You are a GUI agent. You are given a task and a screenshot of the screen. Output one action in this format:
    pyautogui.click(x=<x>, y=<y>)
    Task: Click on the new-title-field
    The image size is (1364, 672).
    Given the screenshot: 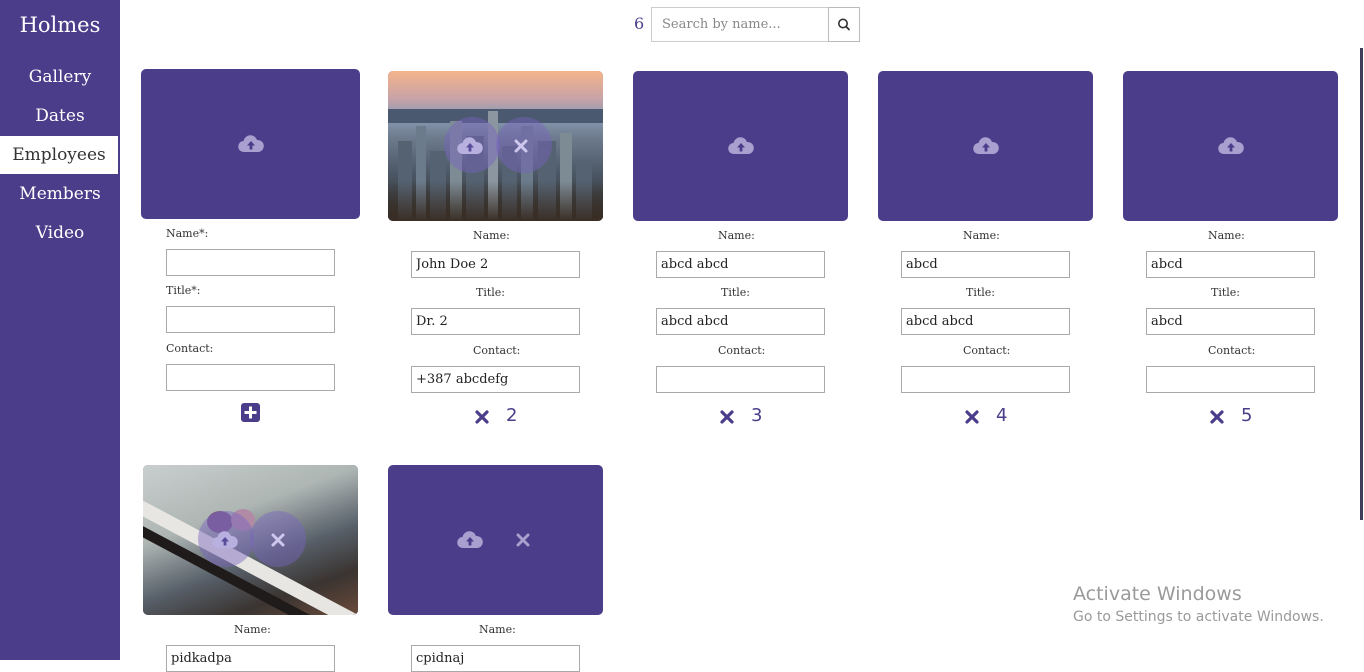 What is the action you would take?
    pyautogui.click(x=250, y=319)
    